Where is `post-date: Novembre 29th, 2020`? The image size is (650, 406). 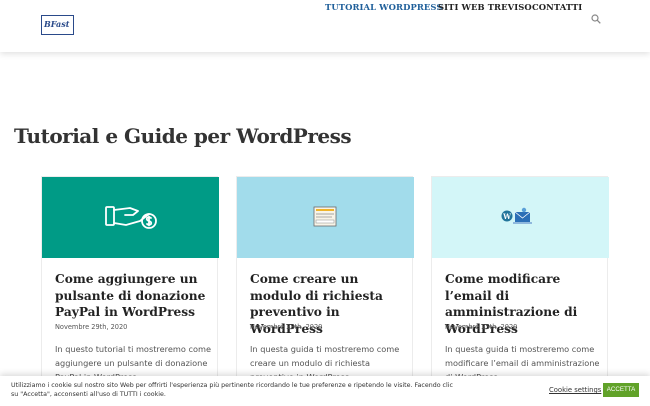
post-date: Novembre 29th, 2020 is located at coordinates (91, 327).